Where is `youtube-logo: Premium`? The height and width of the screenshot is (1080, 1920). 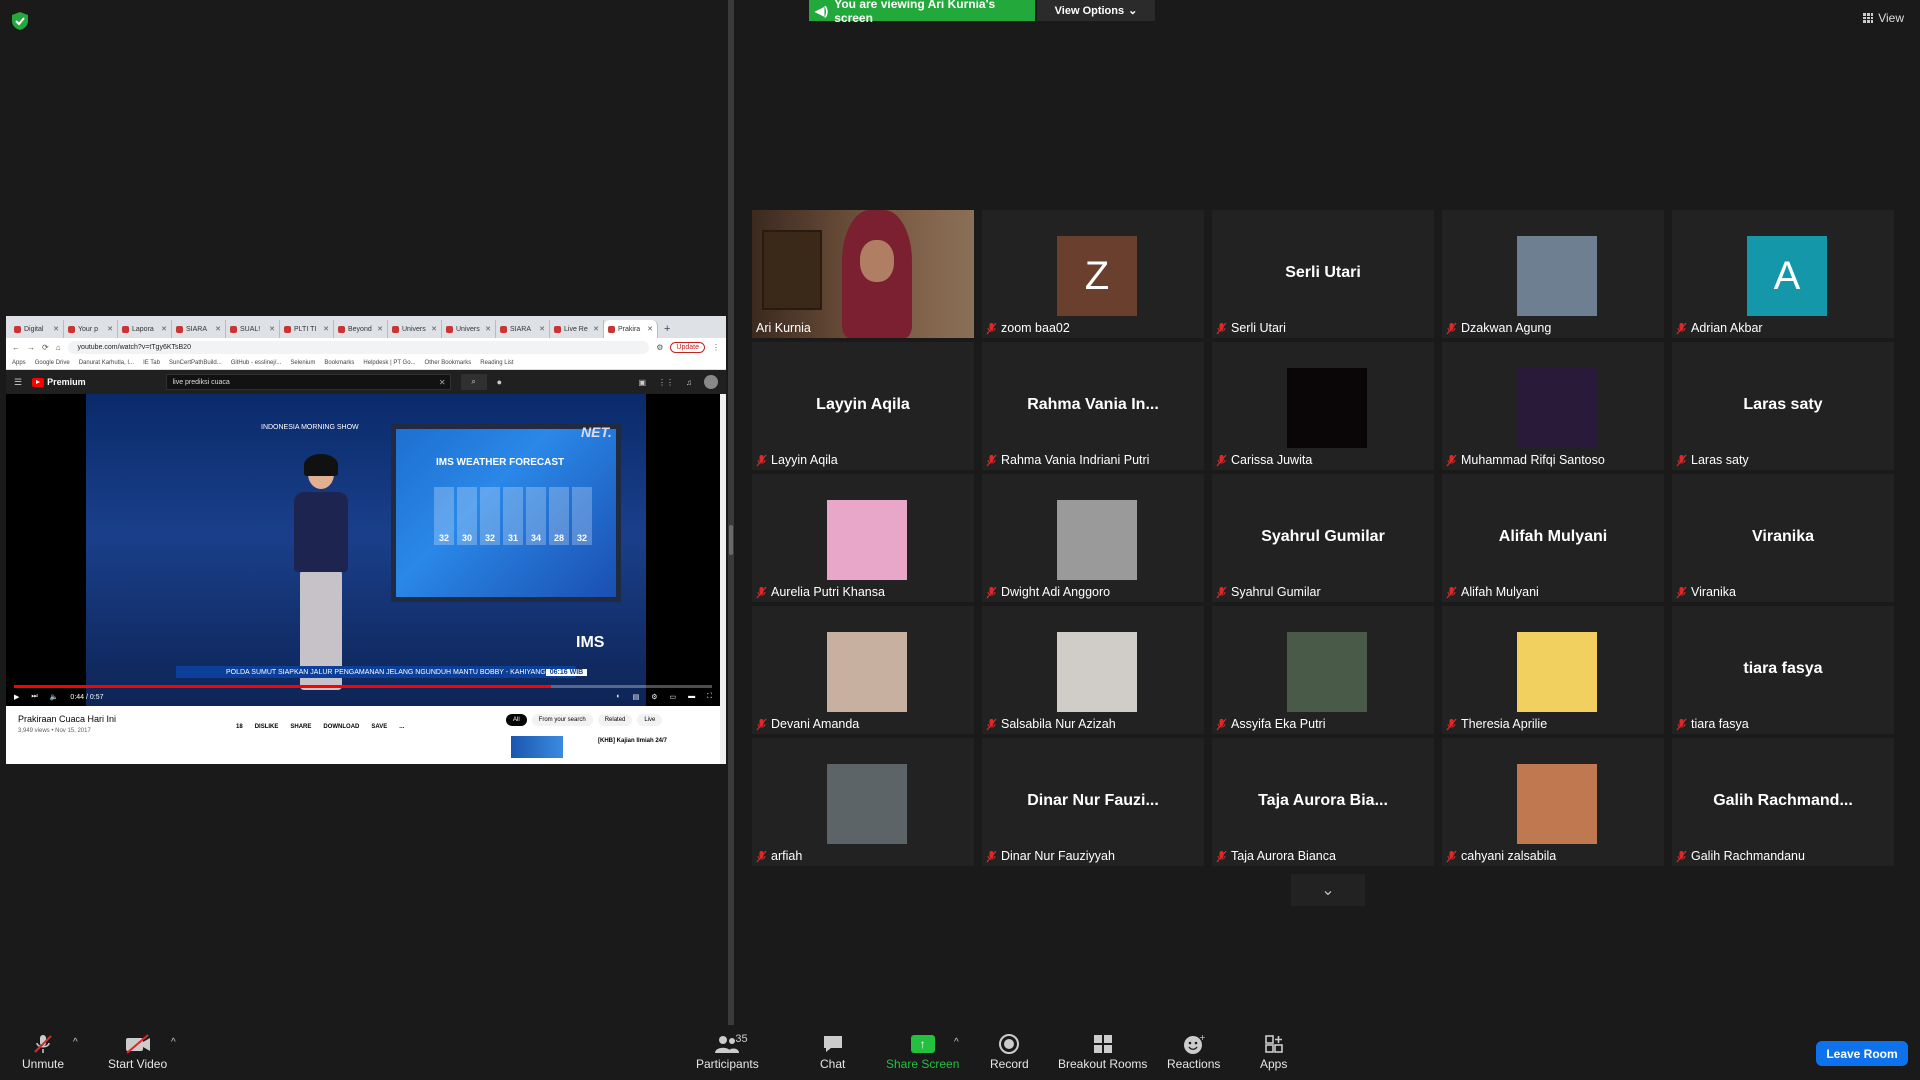
youtube-logo: Premium is located at coordinates (59, 382).